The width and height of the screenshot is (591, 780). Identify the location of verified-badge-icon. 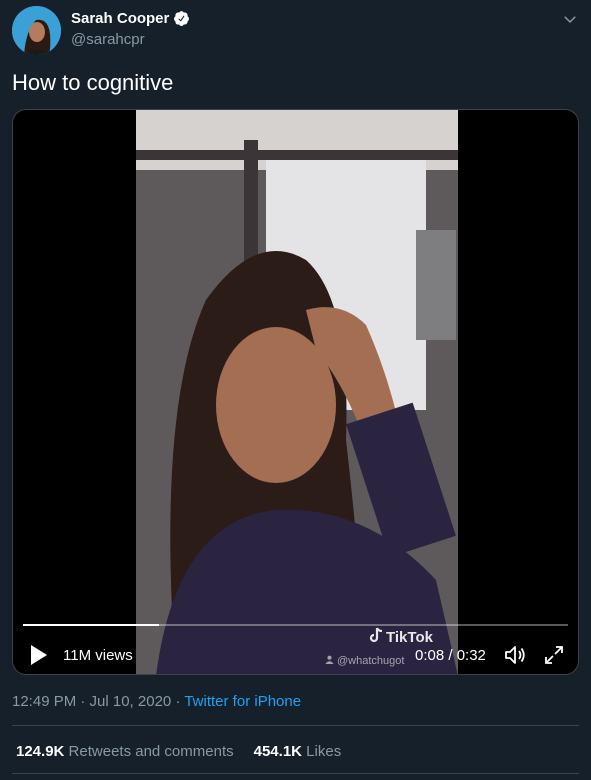
(181, 18).